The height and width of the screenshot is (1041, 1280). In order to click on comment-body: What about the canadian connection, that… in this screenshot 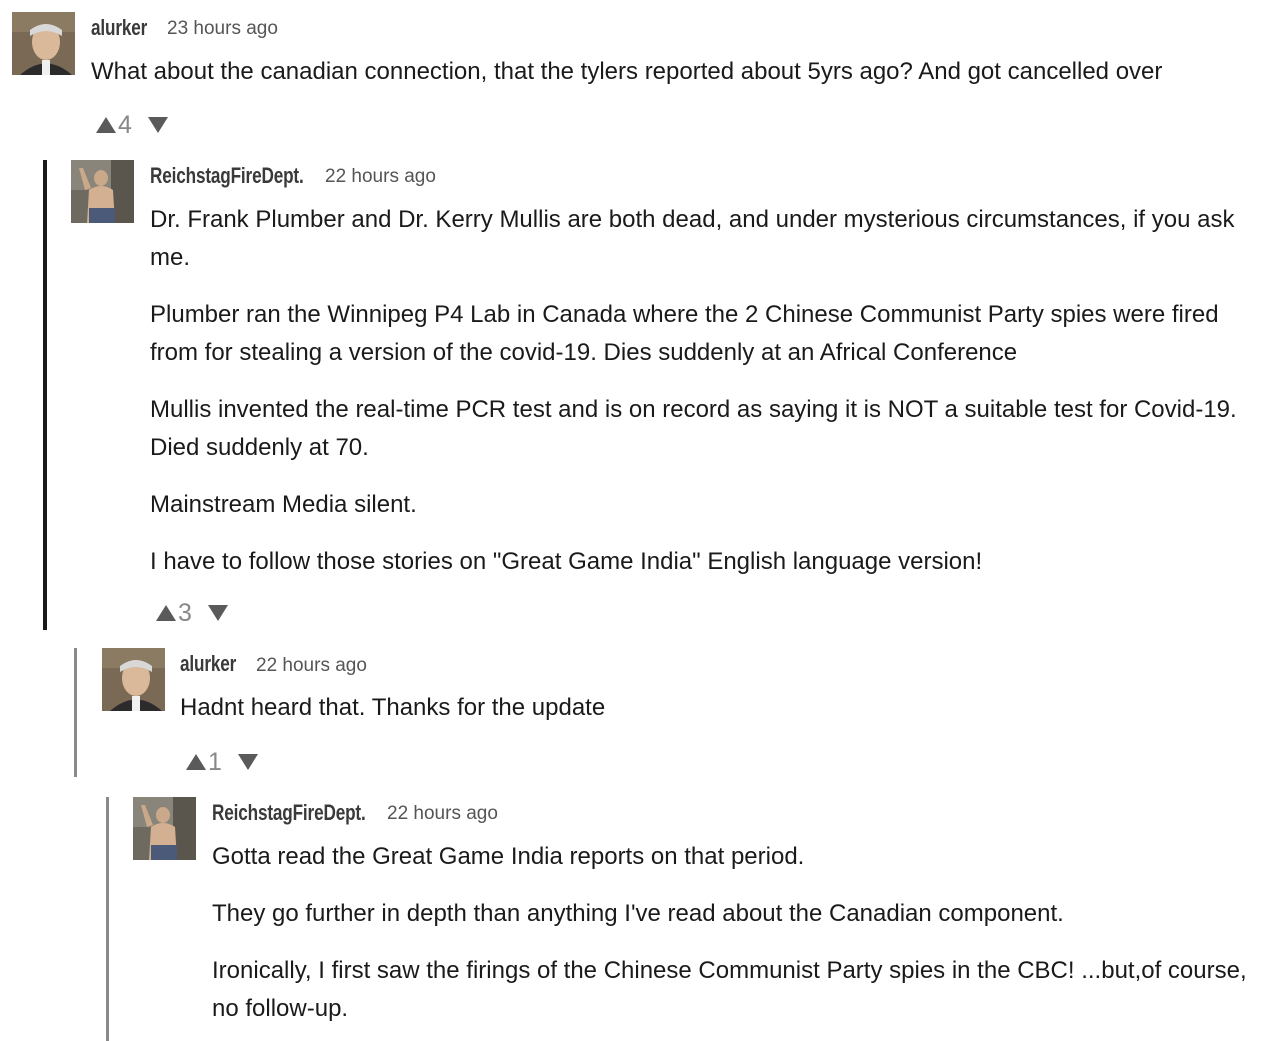, I will do `click(678, 72)`.